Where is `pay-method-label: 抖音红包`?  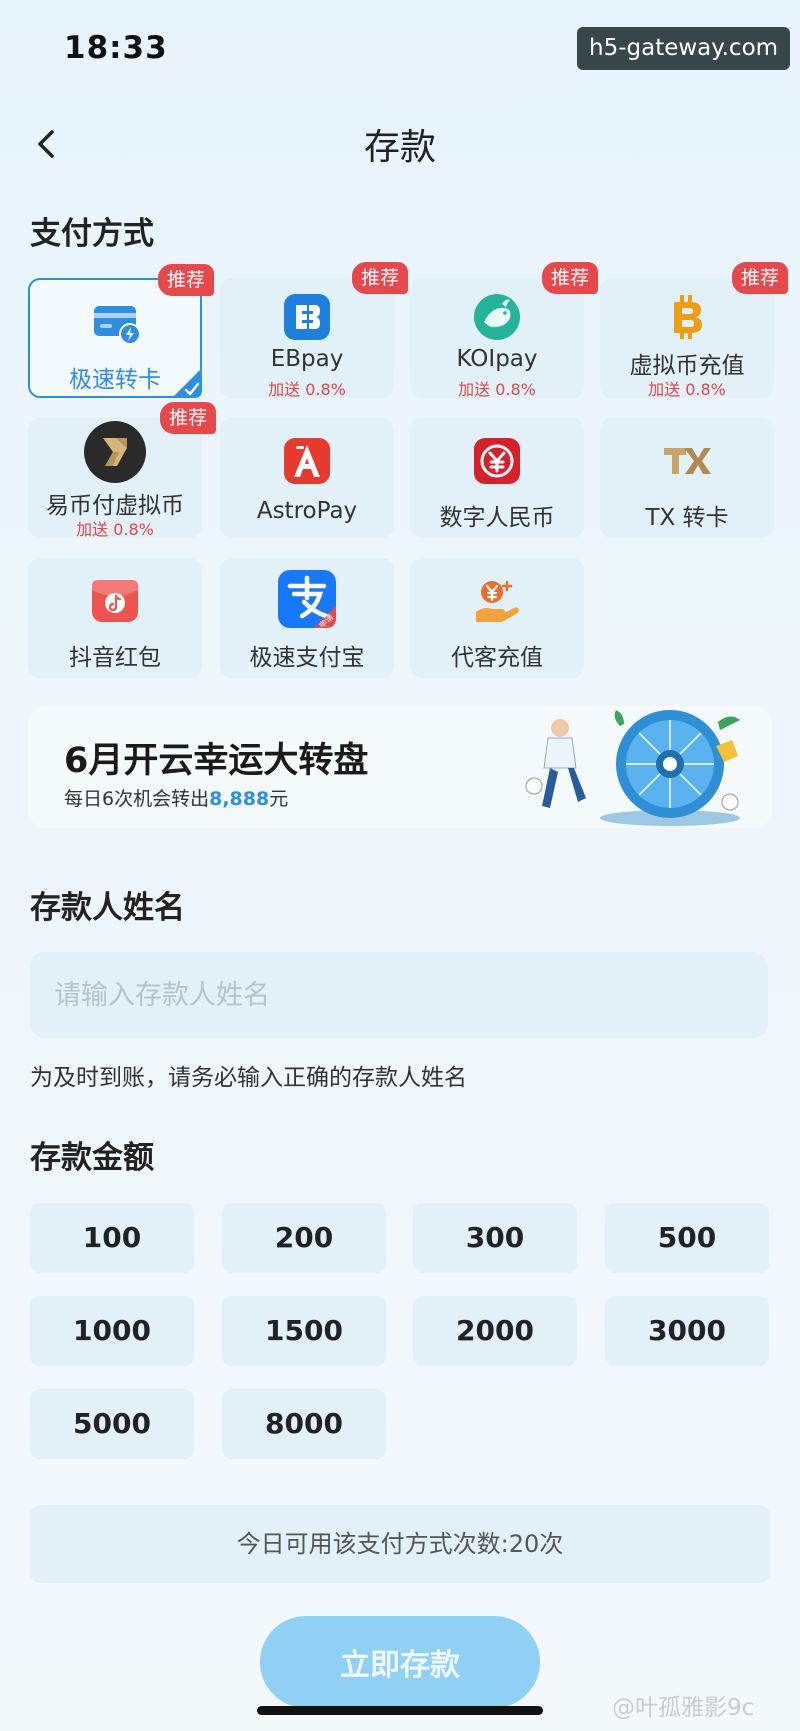
pay-method-label: 抖音红包 is located at coordinates (115, 658).